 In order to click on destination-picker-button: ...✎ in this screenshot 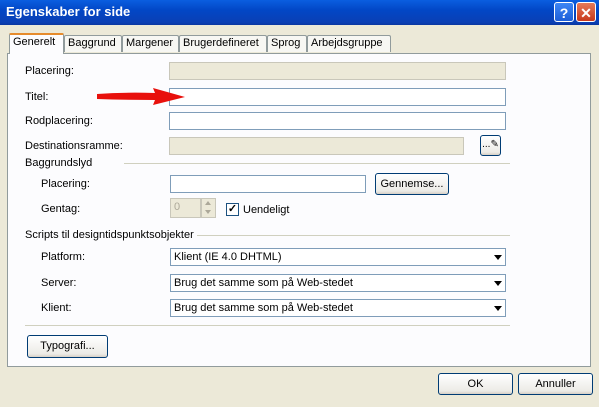, I will do `click(490, 145)`.